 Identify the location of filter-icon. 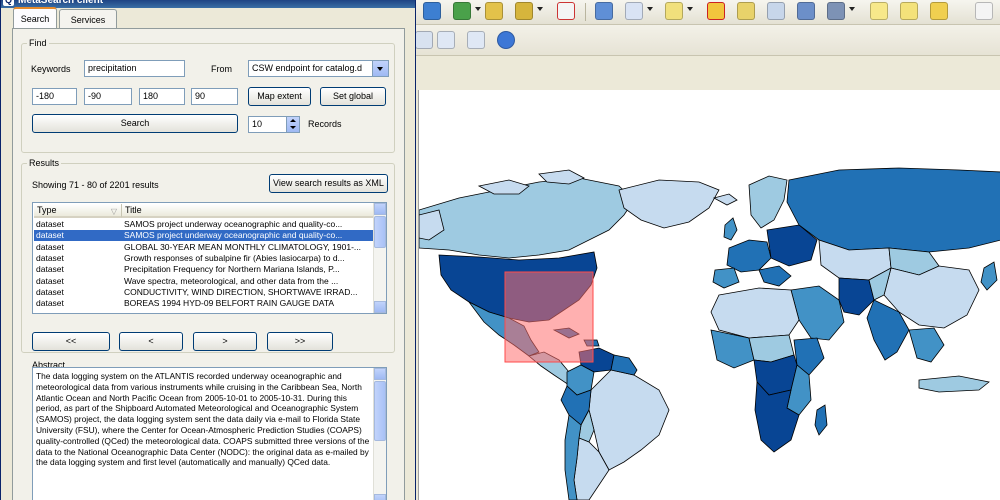
(716, 11).